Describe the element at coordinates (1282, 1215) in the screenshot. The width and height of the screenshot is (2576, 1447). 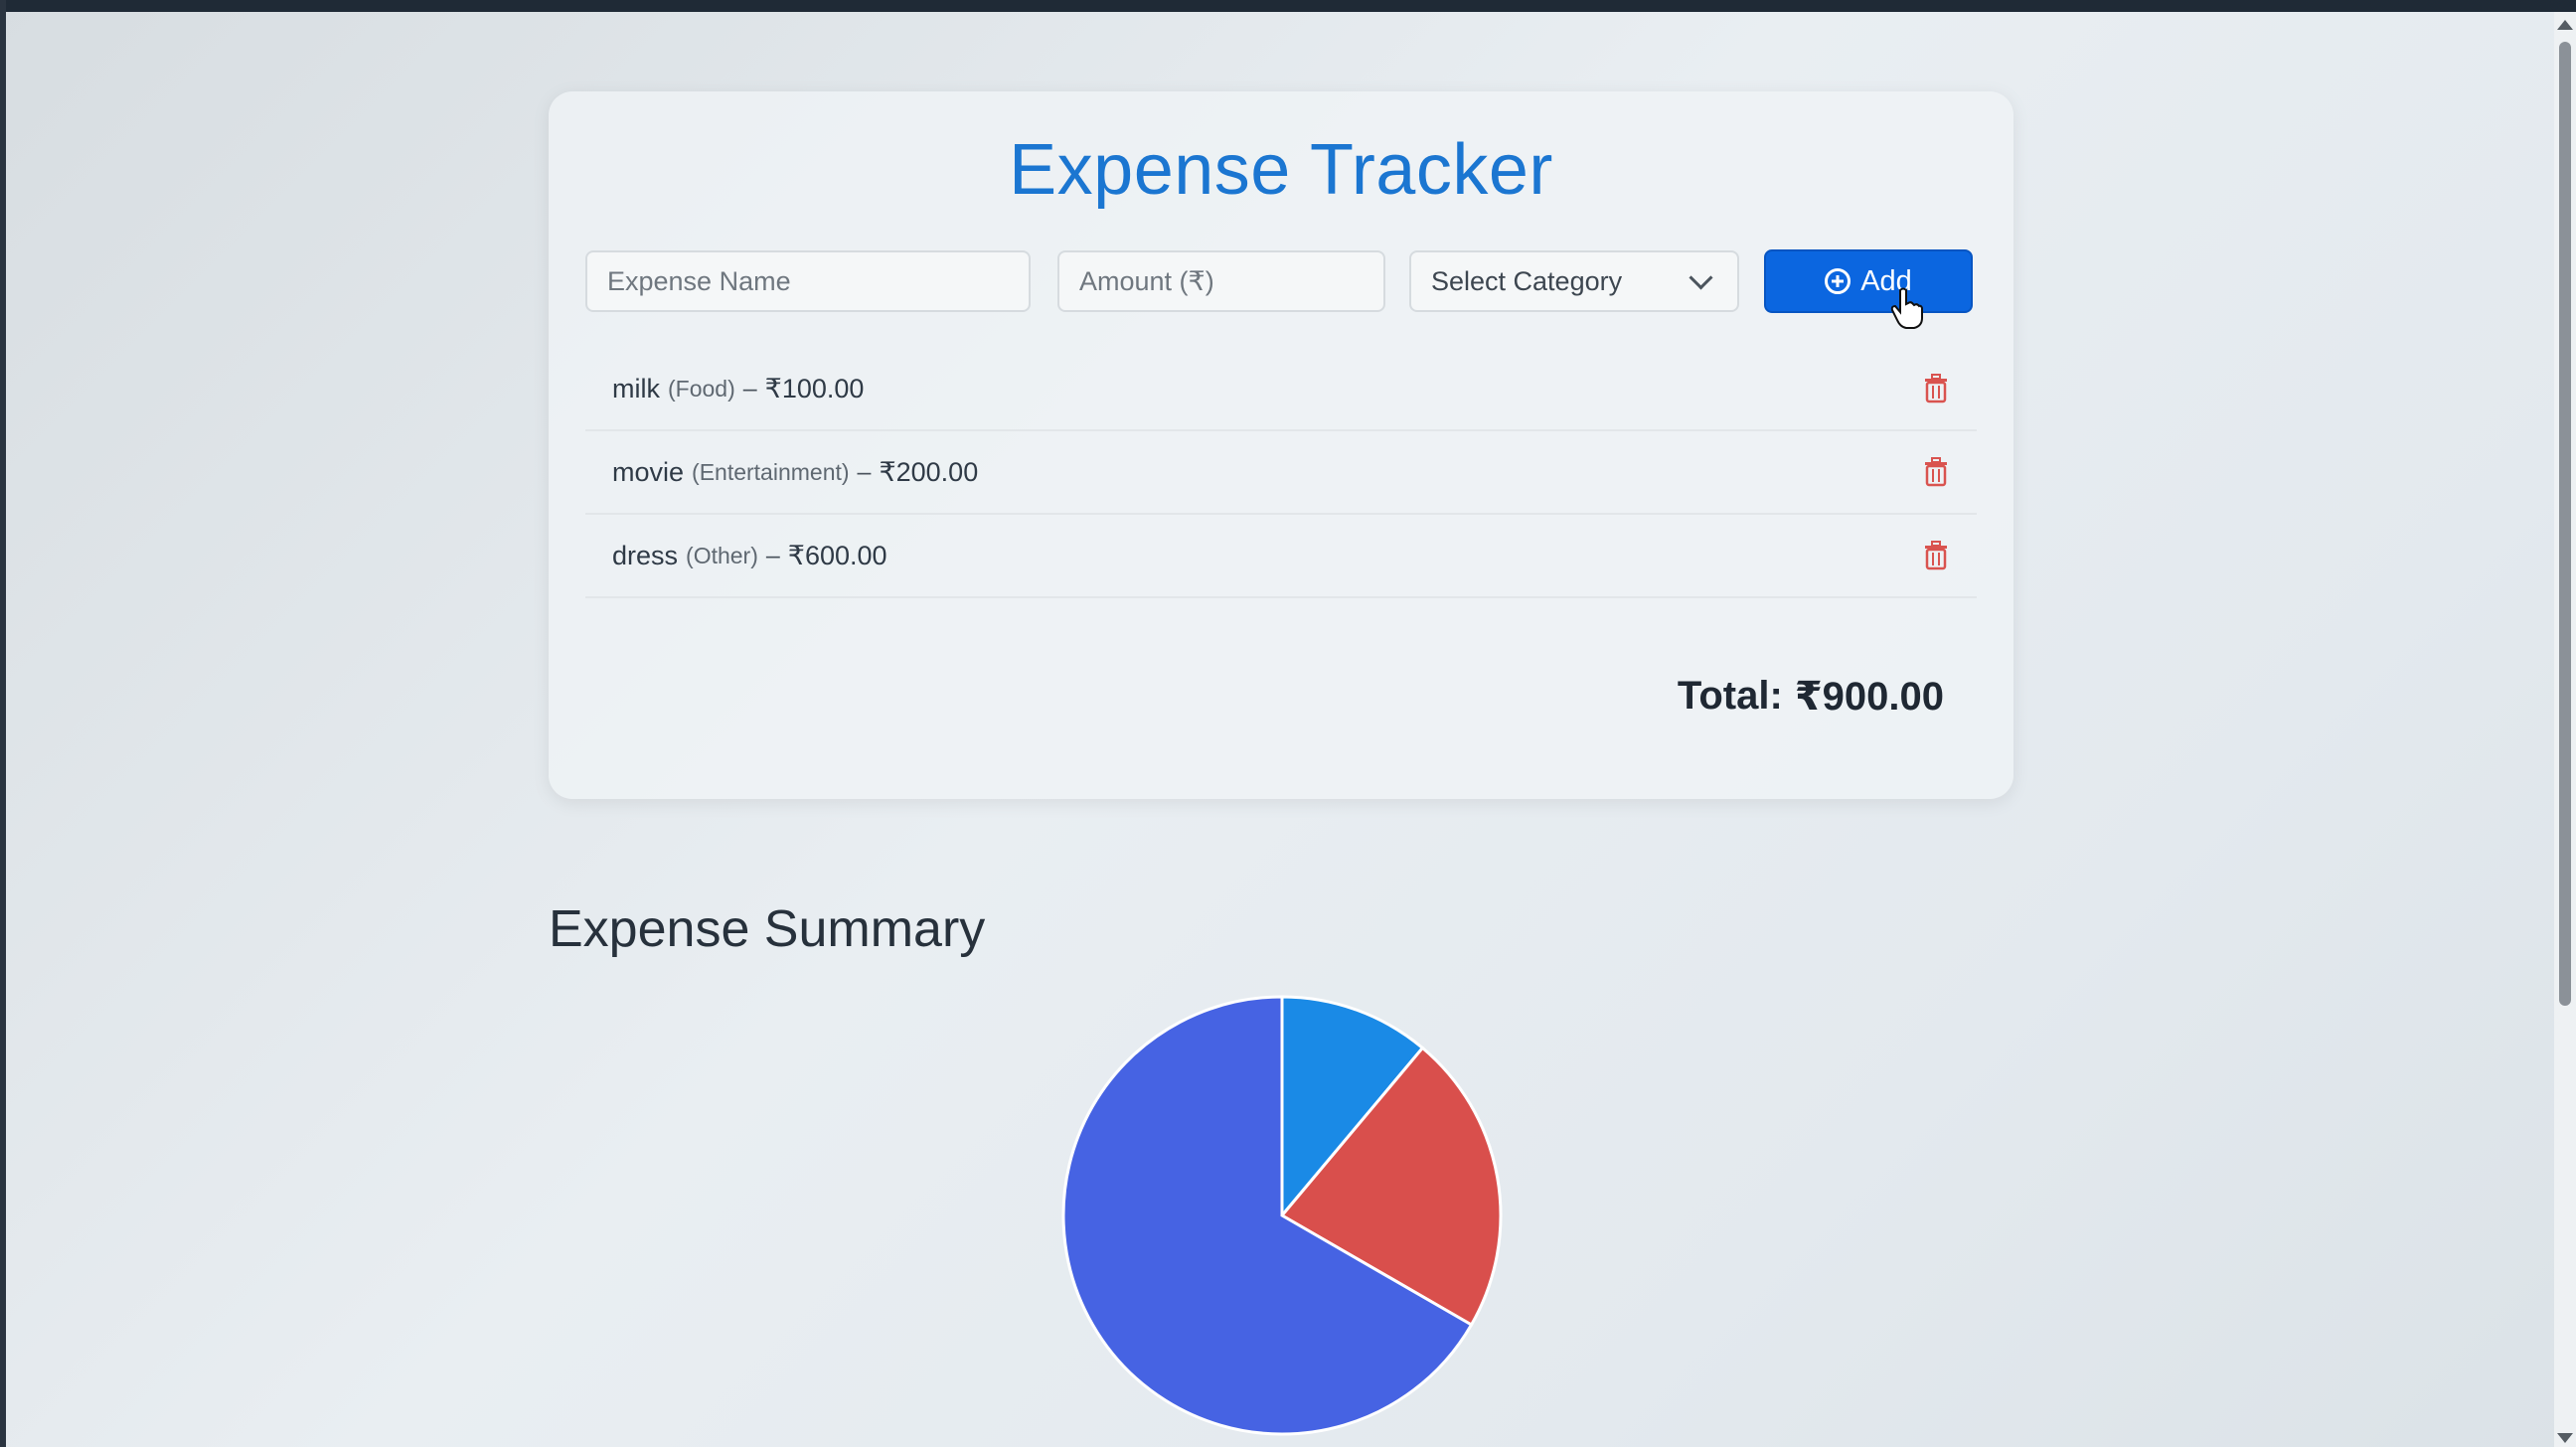
I see `expense-pie-chart` at that location.